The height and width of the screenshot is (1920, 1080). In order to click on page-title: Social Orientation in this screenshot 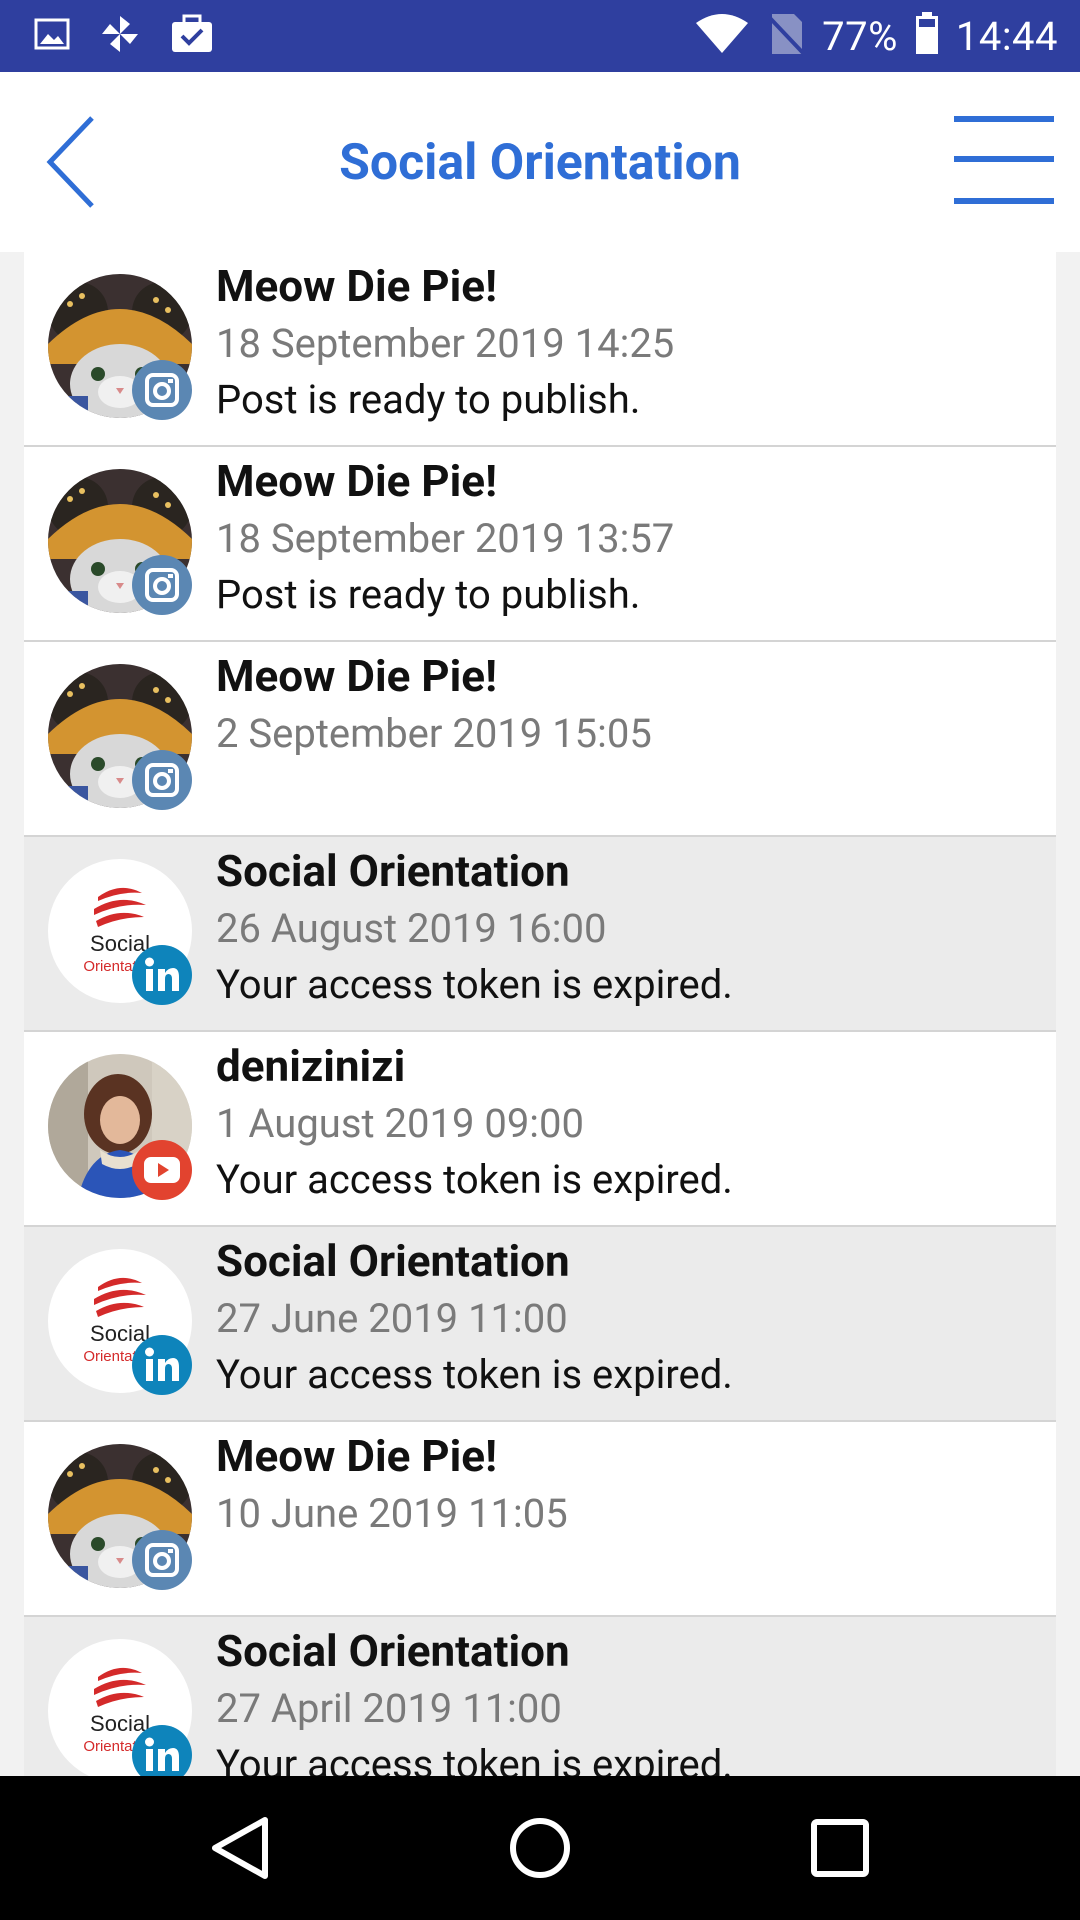, I will do `click(540, 163)`.